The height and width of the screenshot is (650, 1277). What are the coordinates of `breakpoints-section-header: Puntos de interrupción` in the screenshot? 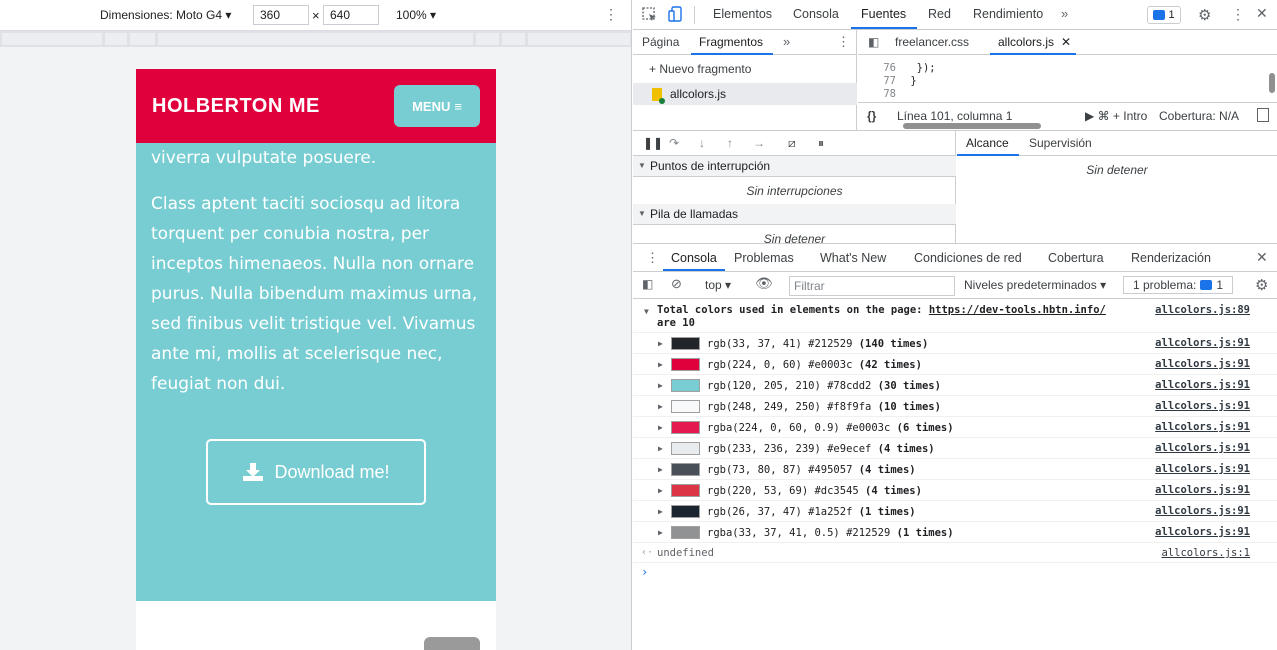 It's located at (794, 166).